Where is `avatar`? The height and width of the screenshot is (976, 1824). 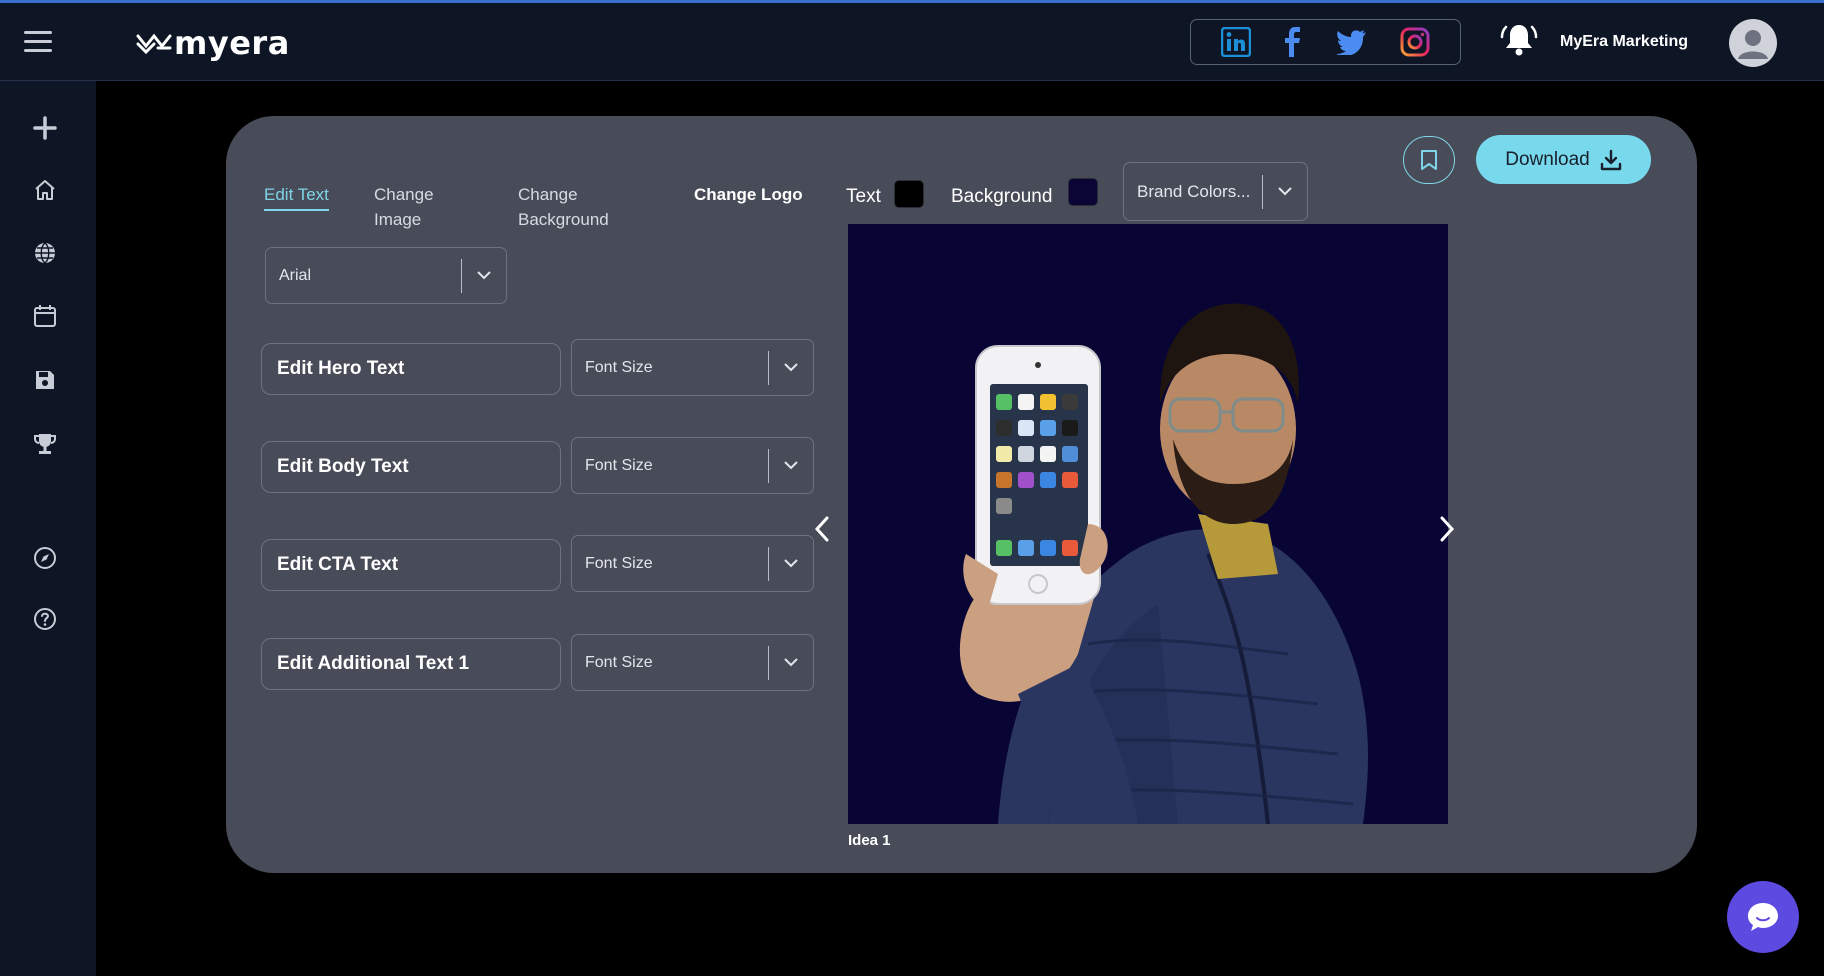
avatar is located at coordinates (1753, 43).